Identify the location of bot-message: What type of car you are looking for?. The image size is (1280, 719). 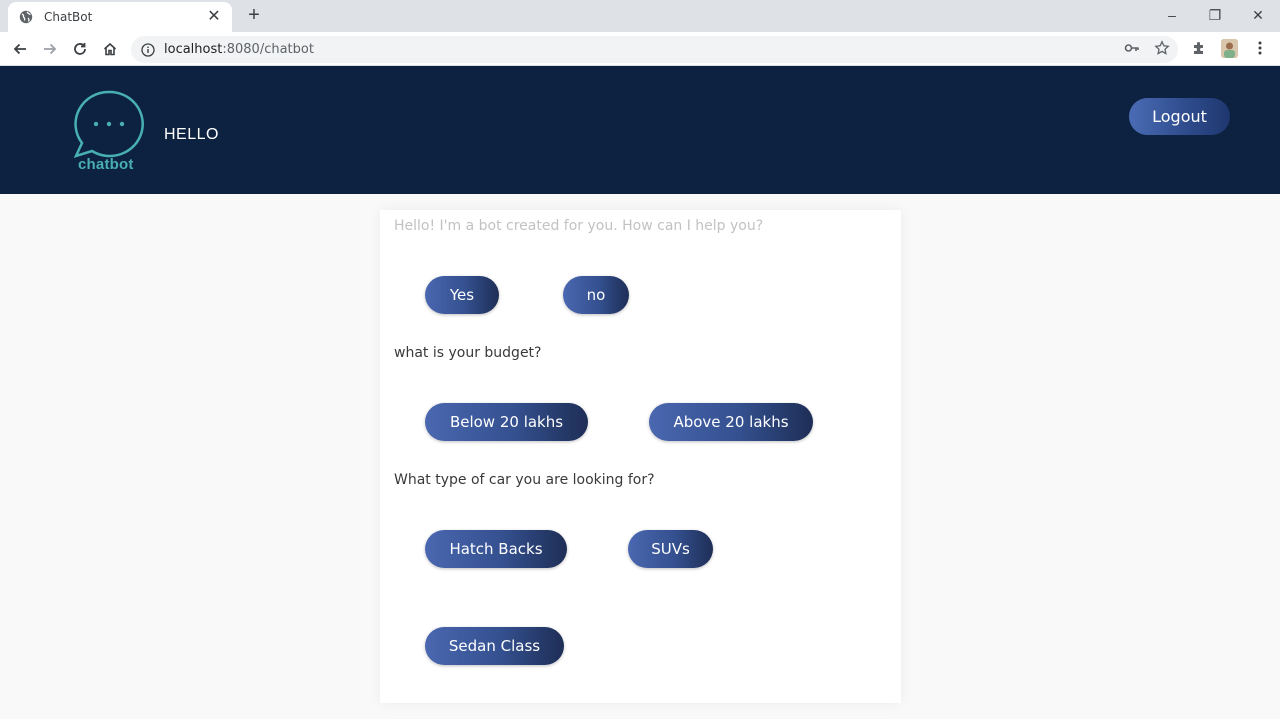
(524, 480).